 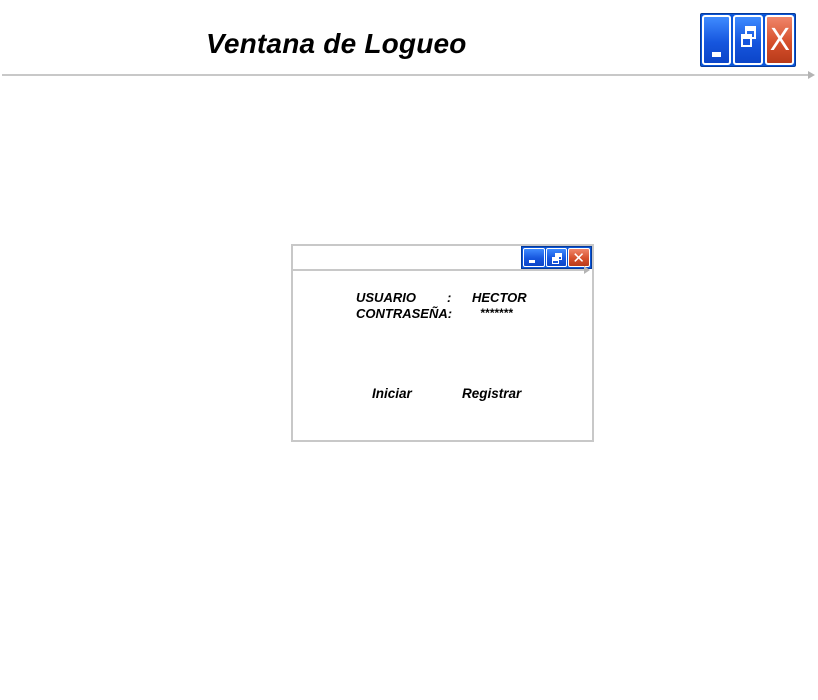 What do you see at coordinates (491, 393) in the screenshot?
I see `register-button: Registrar` at bounding box center [491, 393].